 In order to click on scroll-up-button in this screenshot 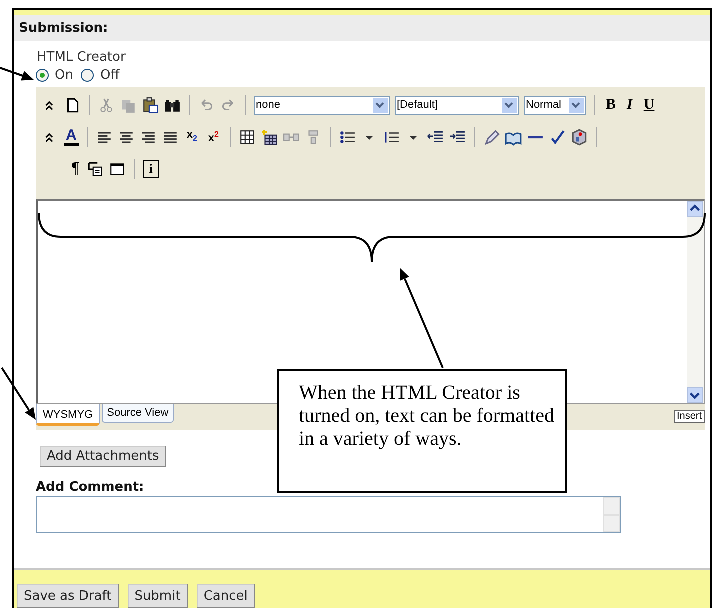, I will do `click(695, 209)`.